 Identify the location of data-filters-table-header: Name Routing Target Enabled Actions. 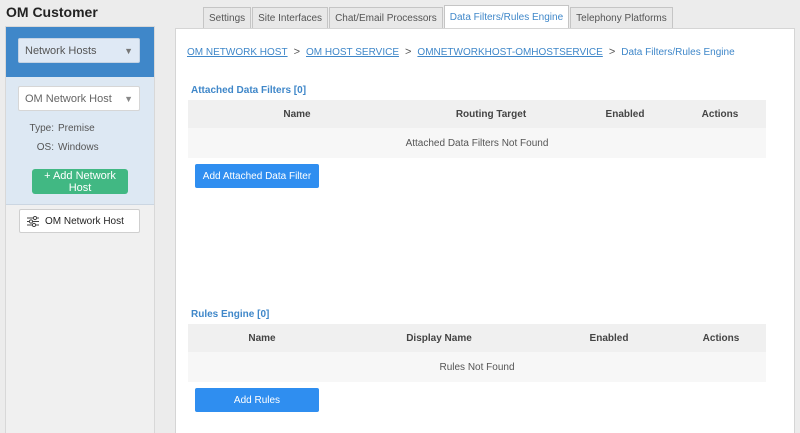
(477, 114).